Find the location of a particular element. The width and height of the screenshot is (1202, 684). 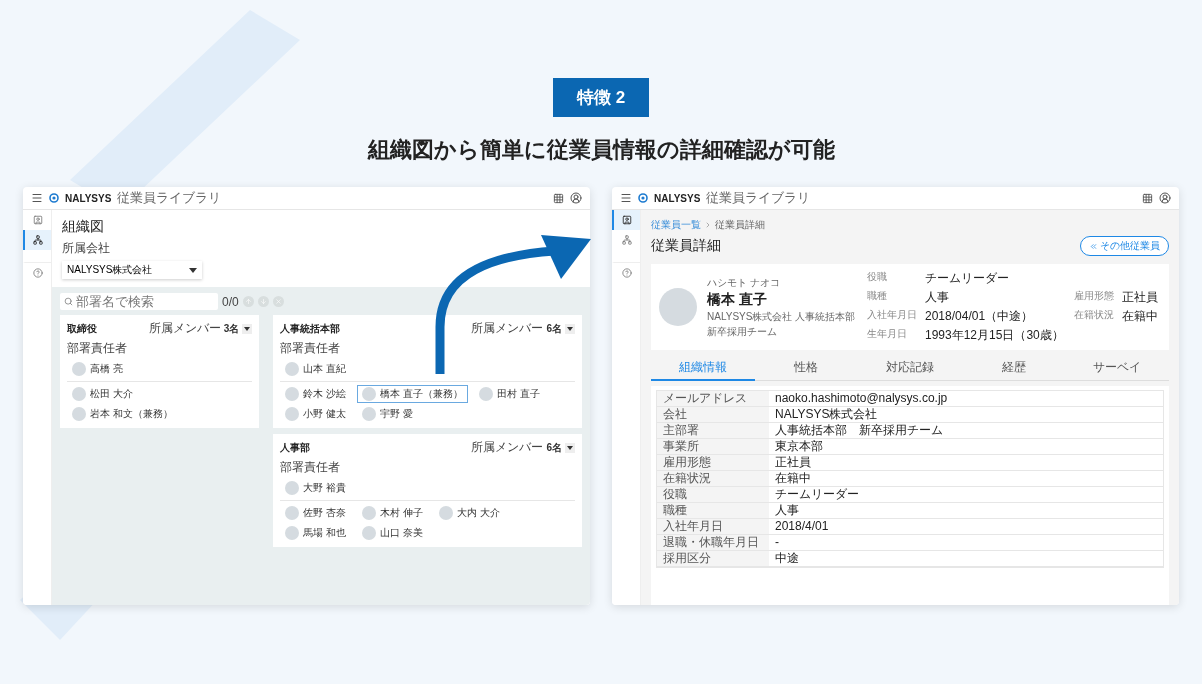

search-field: 部署名で検索 is located at coordinates (139, 301).